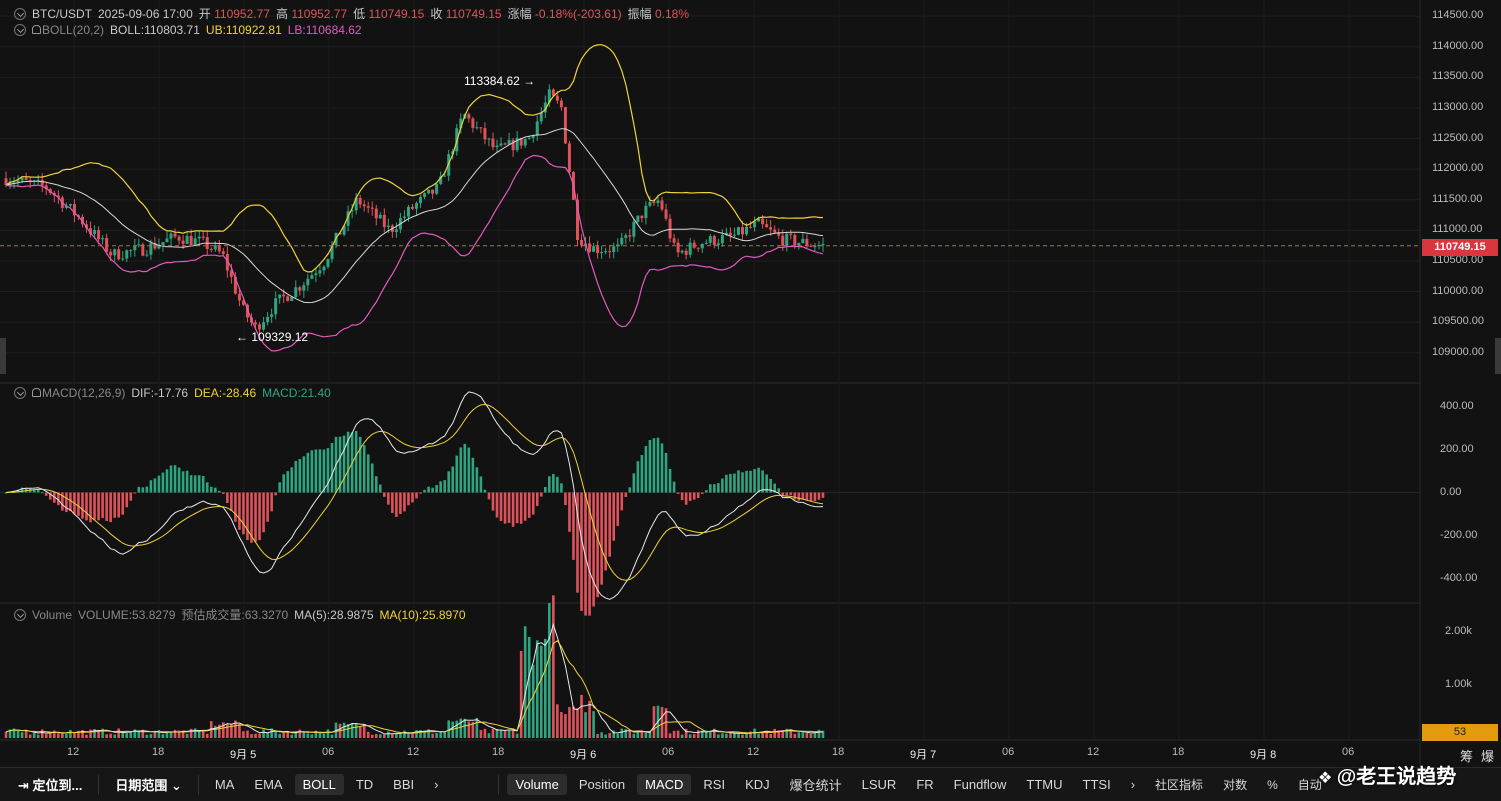 The height and width of the screenshot is (801, 1501). I want to click on date-range-button: 日期范围 ⌄, so click(148, 784).